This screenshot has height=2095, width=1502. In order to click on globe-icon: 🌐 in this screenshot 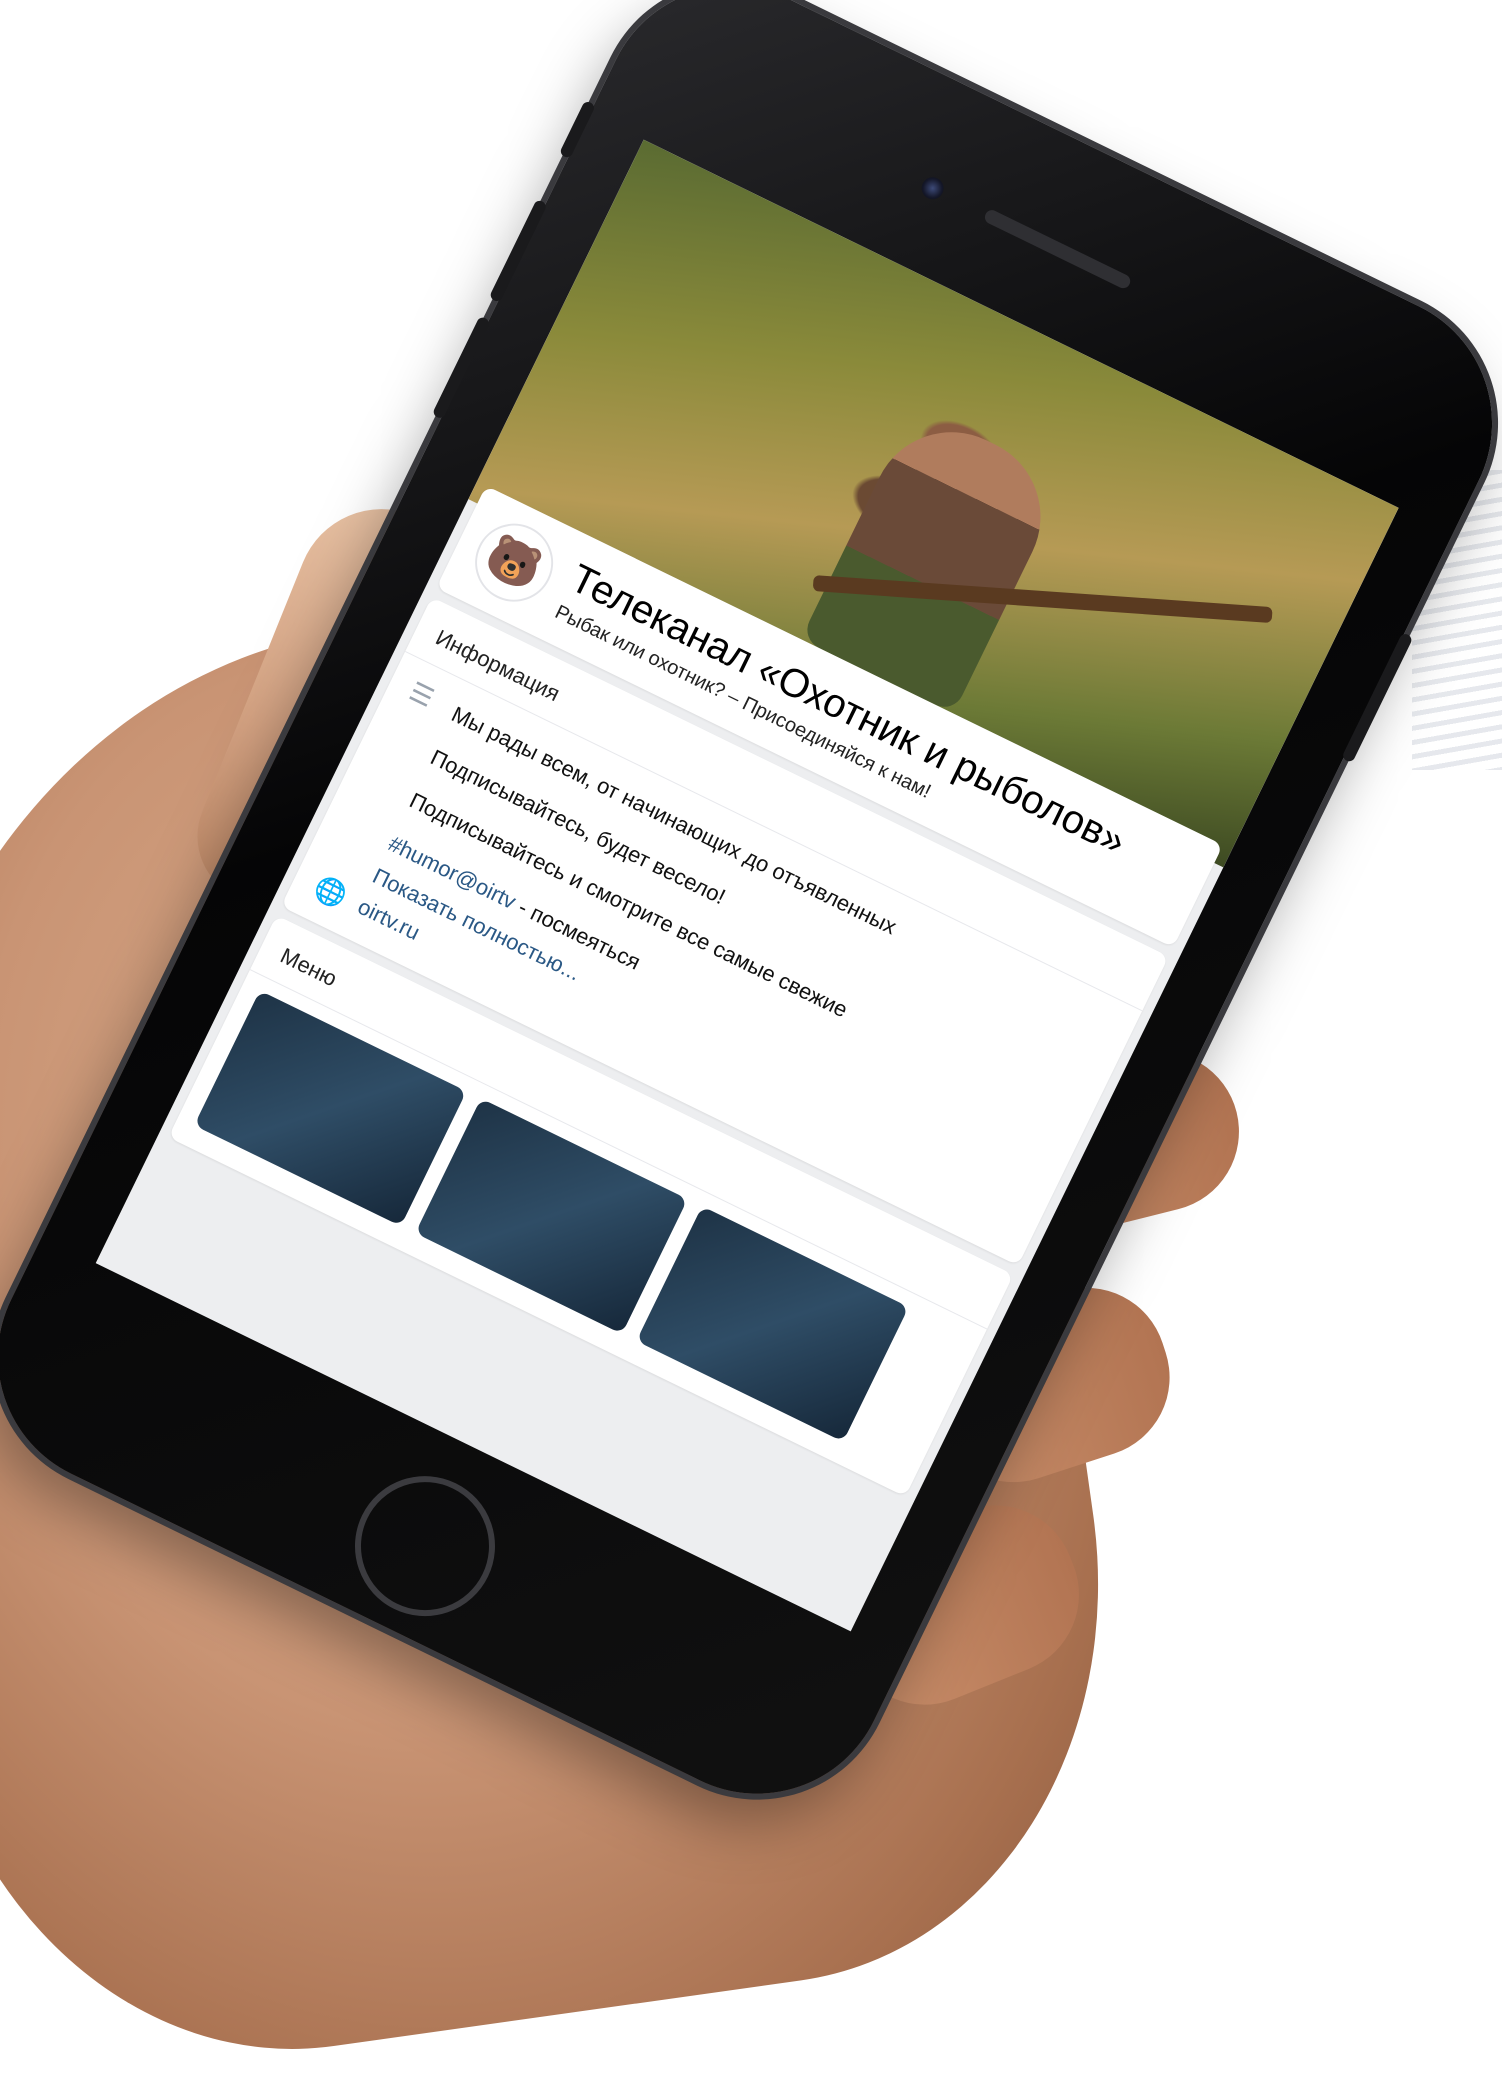, I will do `click(330, 892)`.